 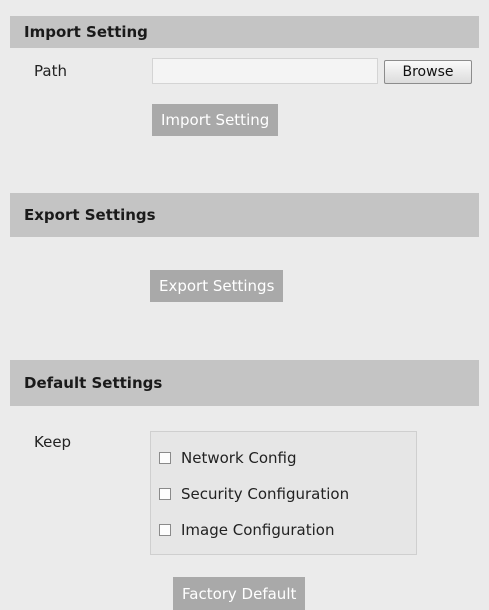 What do you see at coordinates (165, 530) in the screenshot?
I see `image-configuration-checkbox` at bounding box center [165, 530].